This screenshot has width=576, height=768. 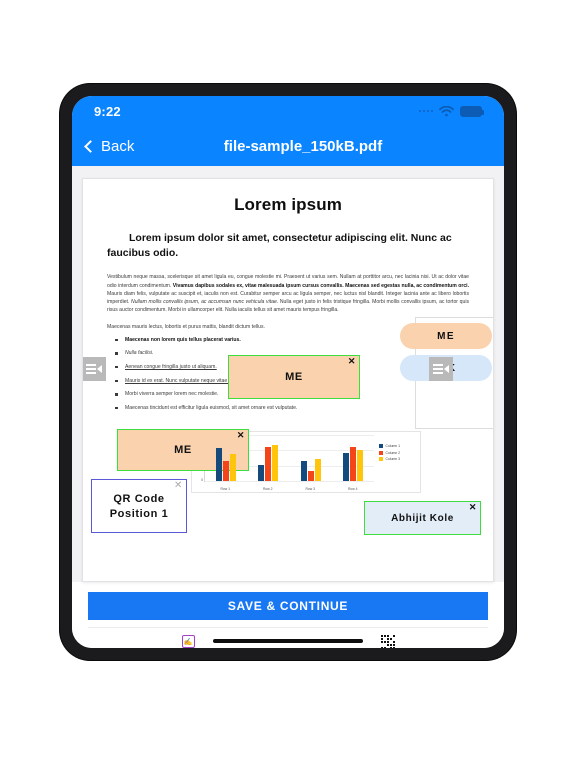 What do you see at coordinates (107, 111) in the screenshot?
I see `status-time: 9:22` at bounding box center [107, 111].